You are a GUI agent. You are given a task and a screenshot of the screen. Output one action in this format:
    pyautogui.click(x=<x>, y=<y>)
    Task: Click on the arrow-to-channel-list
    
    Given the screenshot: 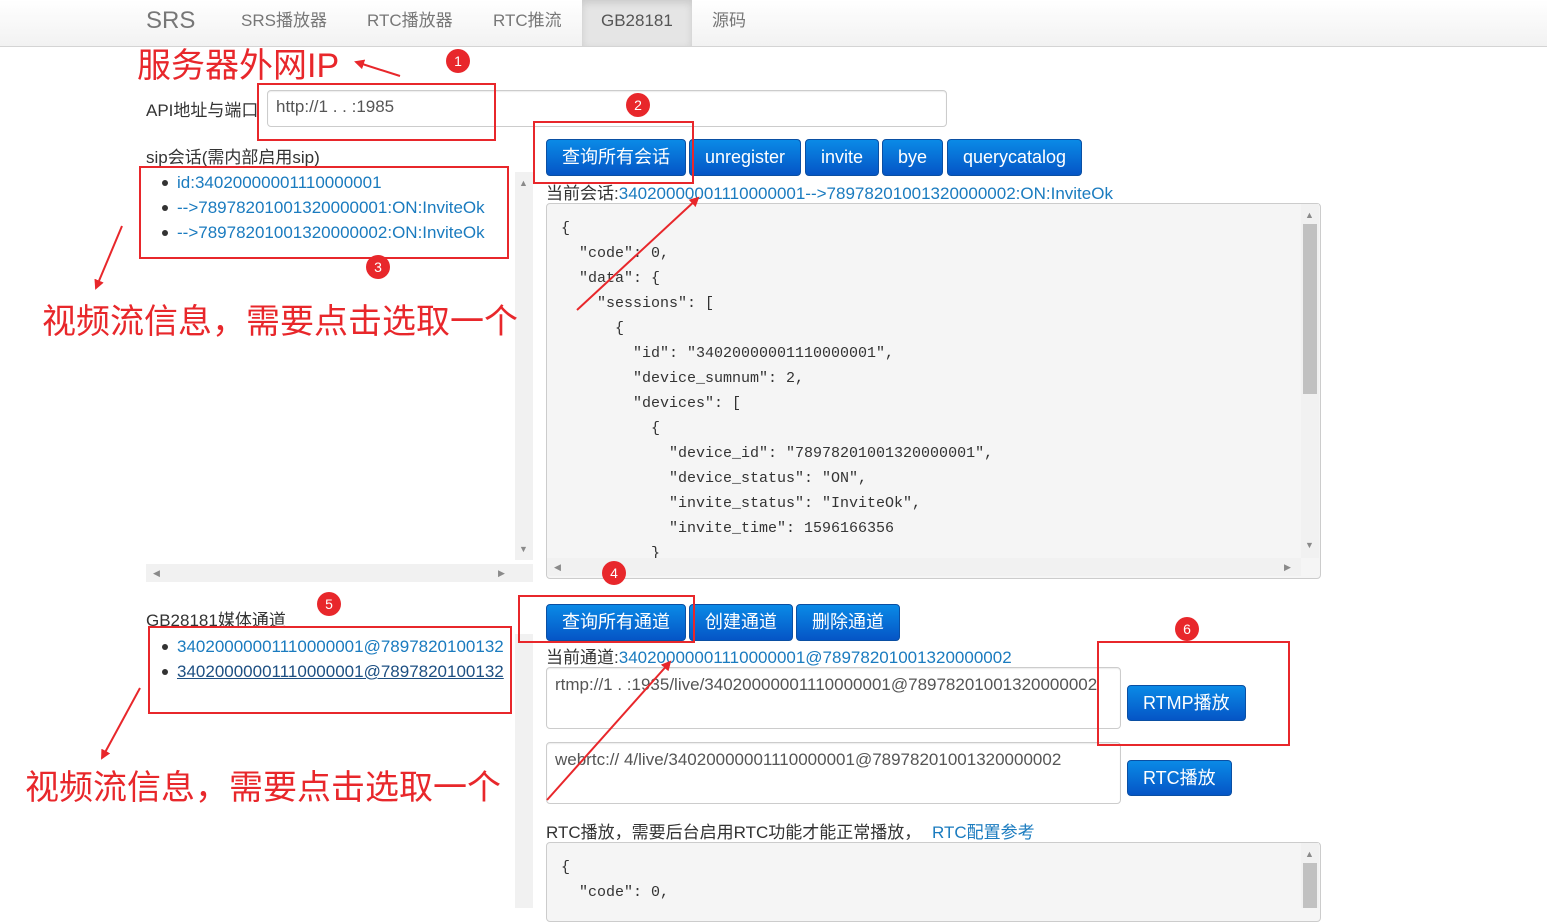 What is the action you would take?
    pyautogui.click(x=121, y=723)
    